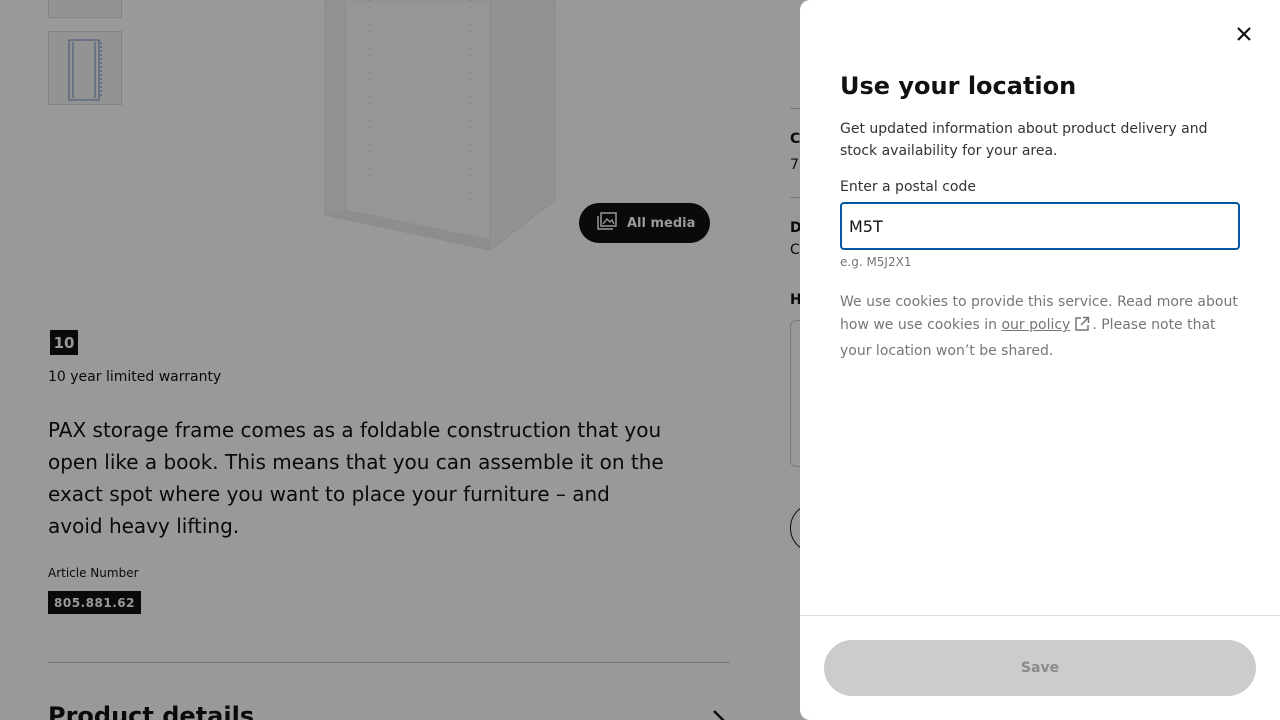 The width and height of the screenshot is (1280, 720). Describe the element at coordinates (958, 86) in the screenshot. I see `modal-title: Use your location` at that location.